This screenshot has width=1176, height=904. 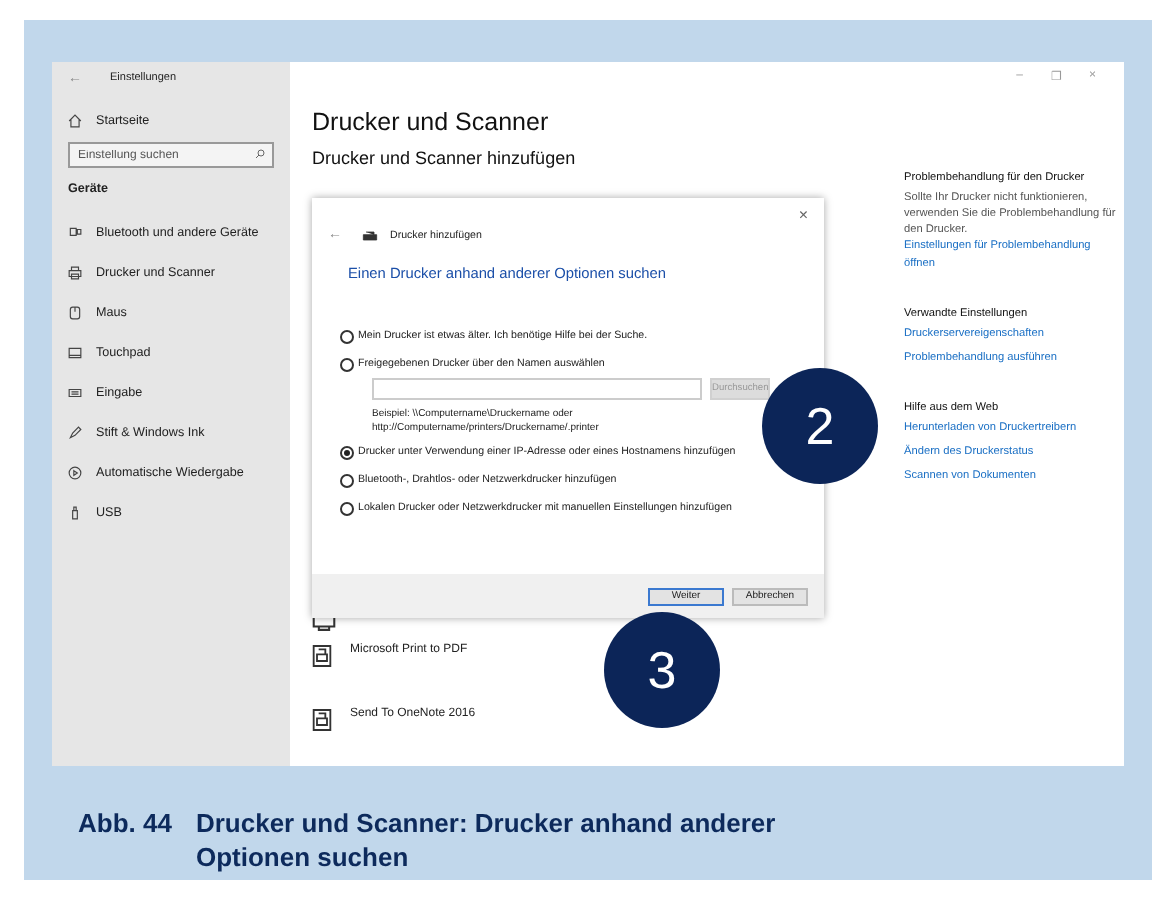 What do you see at coordinates (75, 120) in the screenshot?
I see `home-icon` at bounding box center [75, 120].